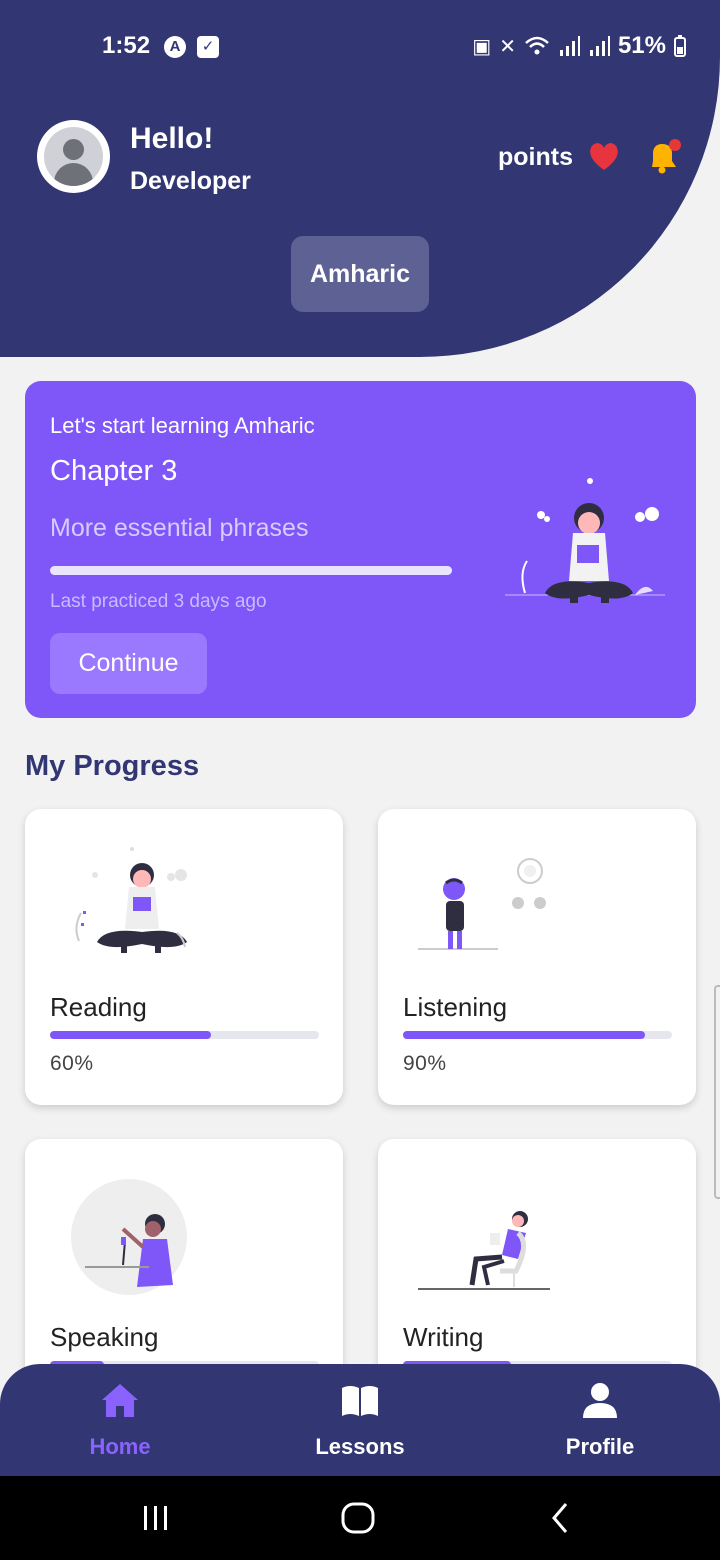  What do you see at coordinates (158, 601) in the screenshot?
I see `last-practiced: Last practiced 3 days ago` at bounding box center [158, 601].